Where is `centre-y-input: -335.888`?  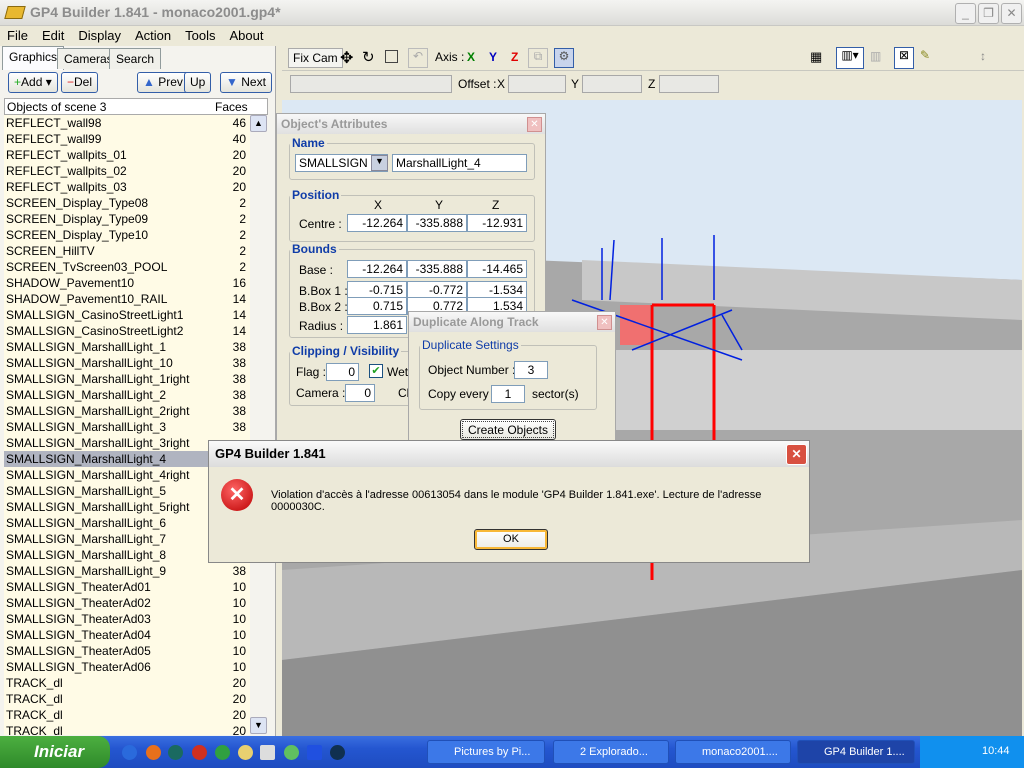
centre-y-input: -335.888 is located at coordinates (437, 223).